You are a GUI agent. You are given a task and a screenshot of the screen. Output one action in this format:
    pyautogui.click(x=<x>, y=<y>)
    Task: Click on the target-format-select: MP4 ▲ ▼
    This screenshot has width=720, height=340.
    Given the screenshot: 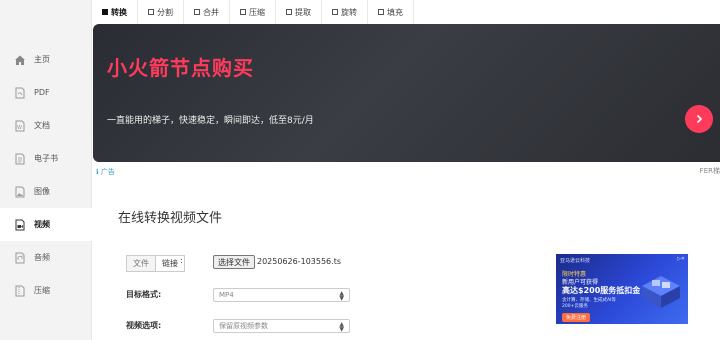 What is the action you would take?
    pyautogui.click(x=281, y=295)
    